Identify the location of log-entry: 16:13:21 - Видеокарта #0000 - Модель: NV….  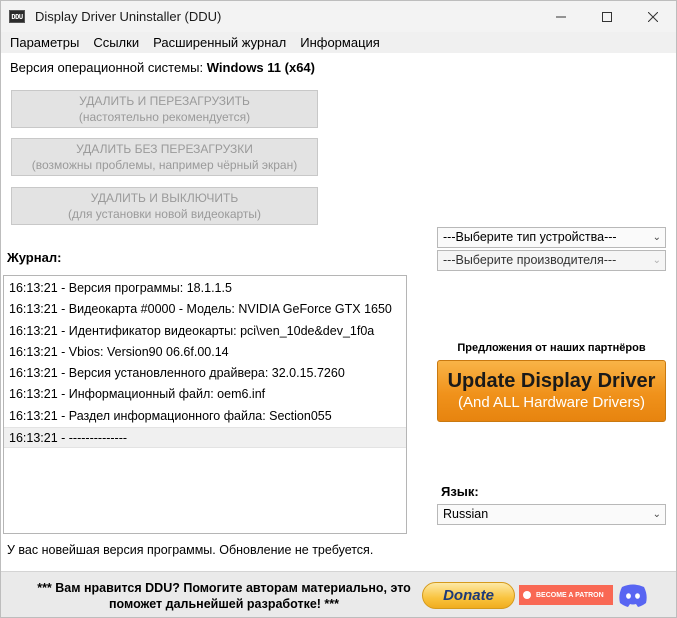
(205, 309).